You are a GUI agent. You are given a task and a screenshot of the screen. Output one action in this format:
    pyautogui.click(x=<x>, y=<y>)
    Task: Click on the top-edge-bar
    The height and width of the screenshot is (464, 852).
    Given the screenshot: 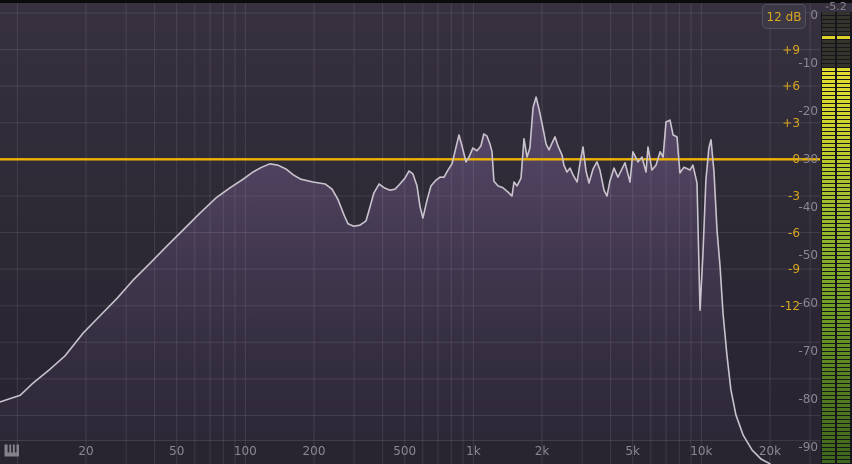 What is the action you would take?
    pyautogui.click(x=426, y=1)
    